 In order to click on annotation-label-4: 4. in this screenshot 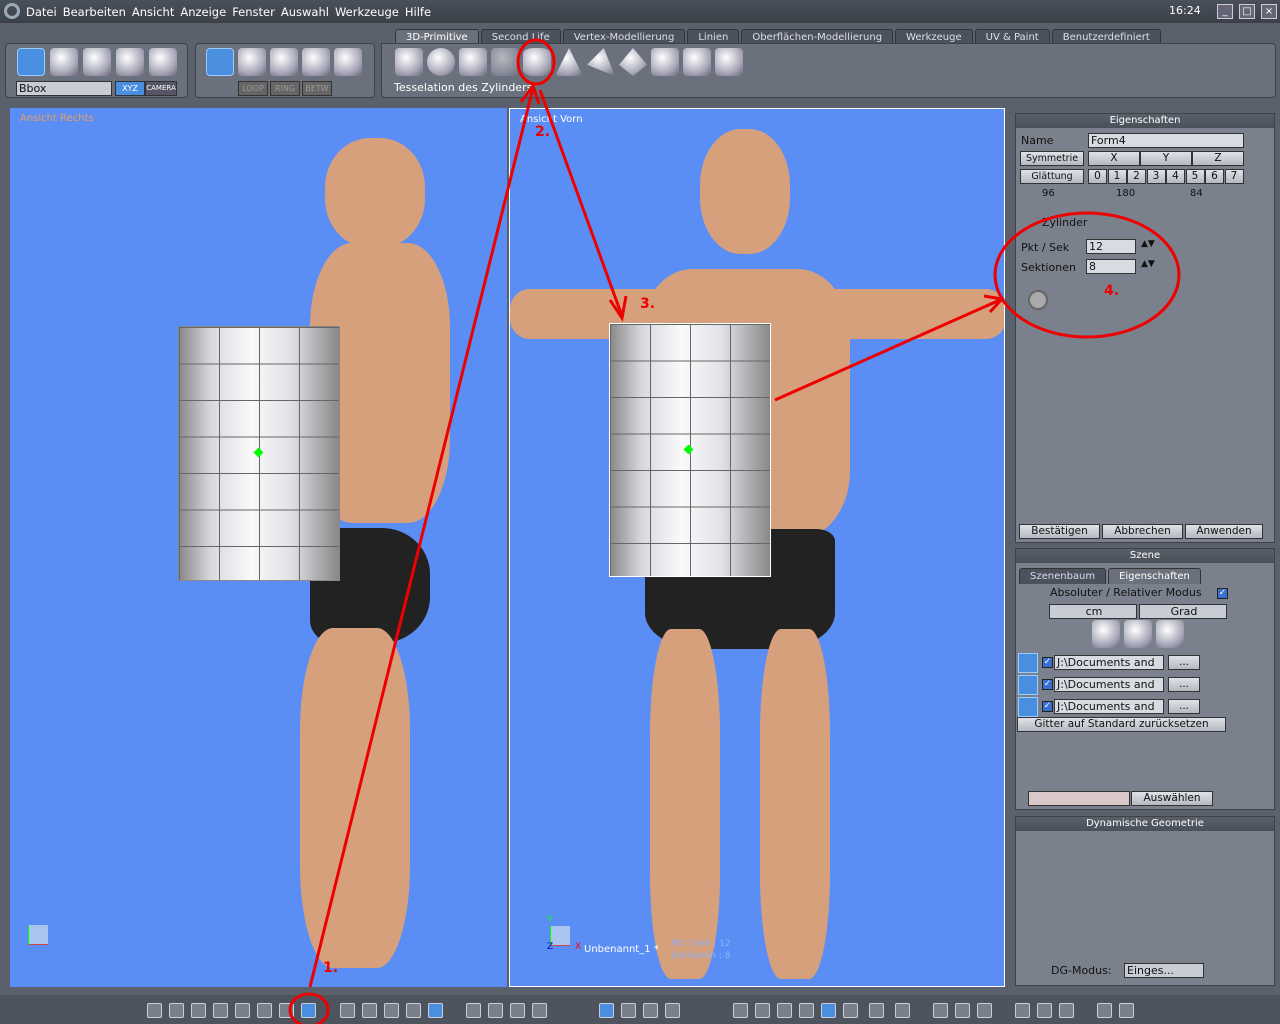, I will do `click(1112, 291)`.